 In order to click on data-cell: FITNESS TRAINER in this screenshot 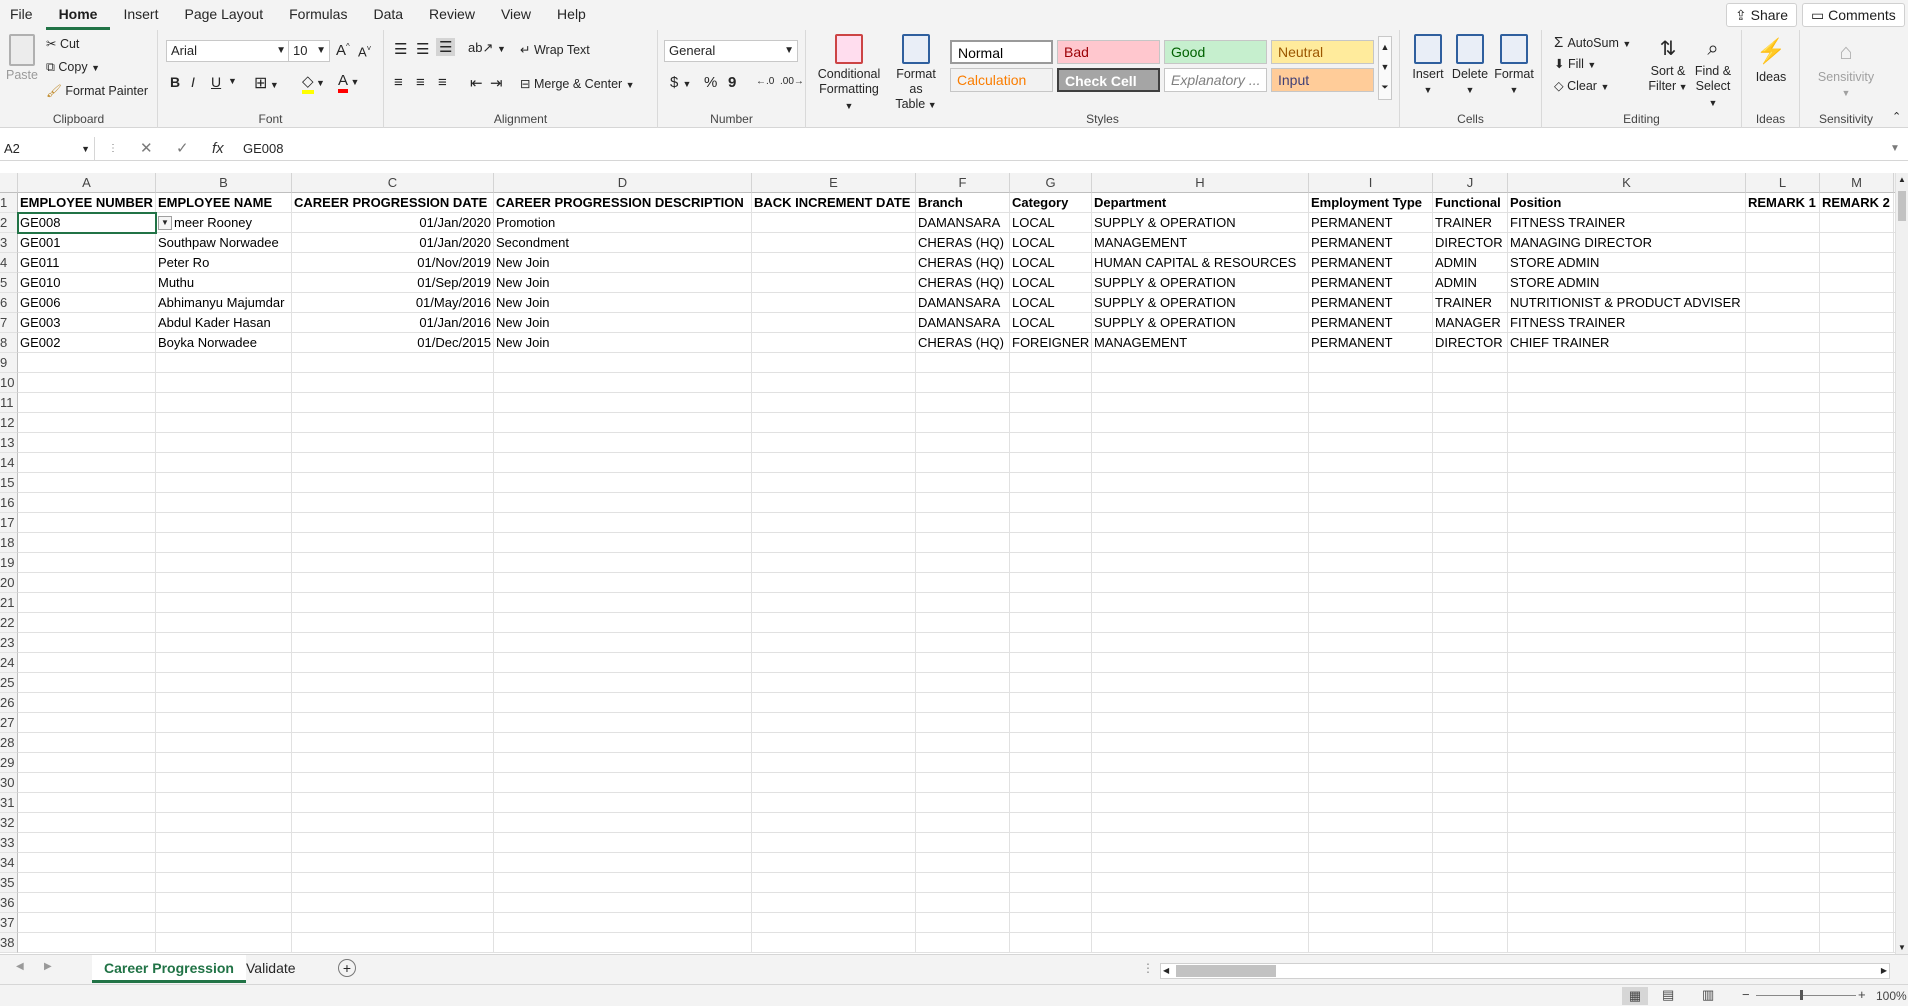, I will do `click(1627, 223)`.